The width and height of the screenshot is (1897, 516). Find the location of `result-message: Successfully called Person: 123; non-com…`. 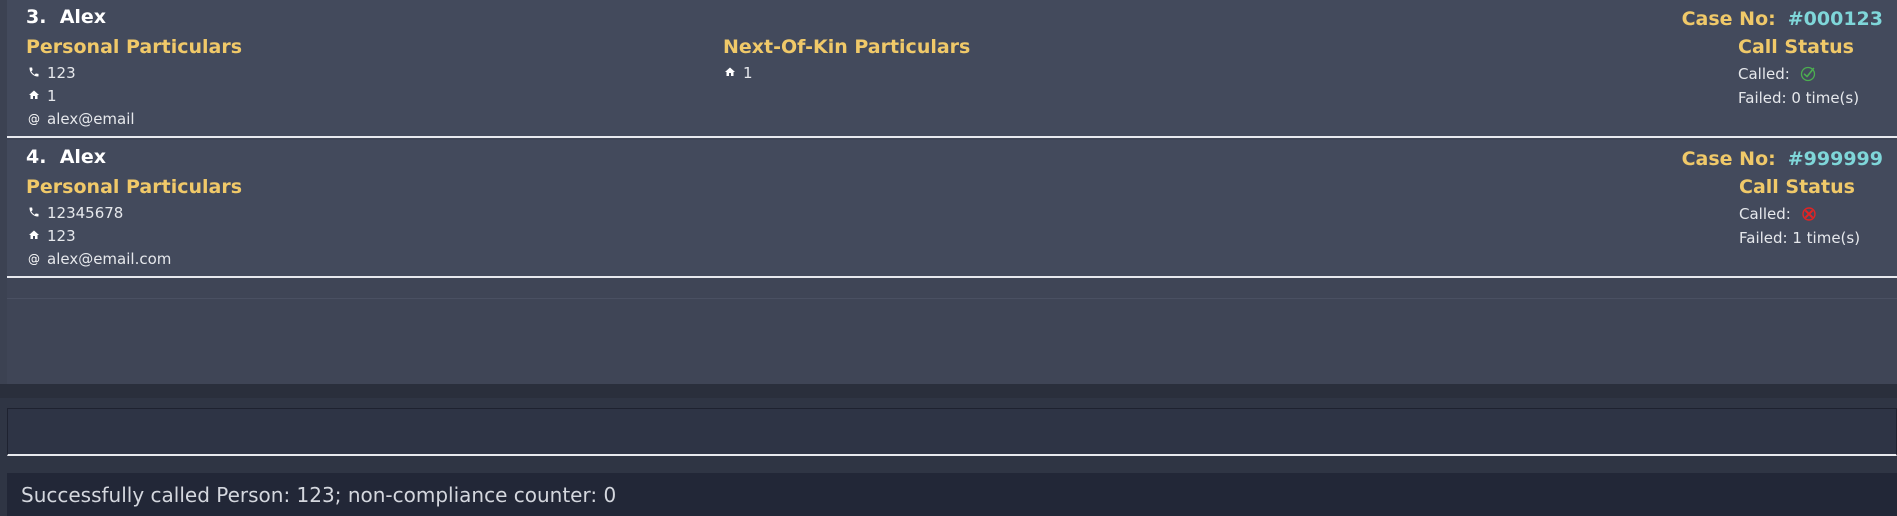

result-message: Successfully called Person: 123; non-com… is located at coordinates (319, 495).